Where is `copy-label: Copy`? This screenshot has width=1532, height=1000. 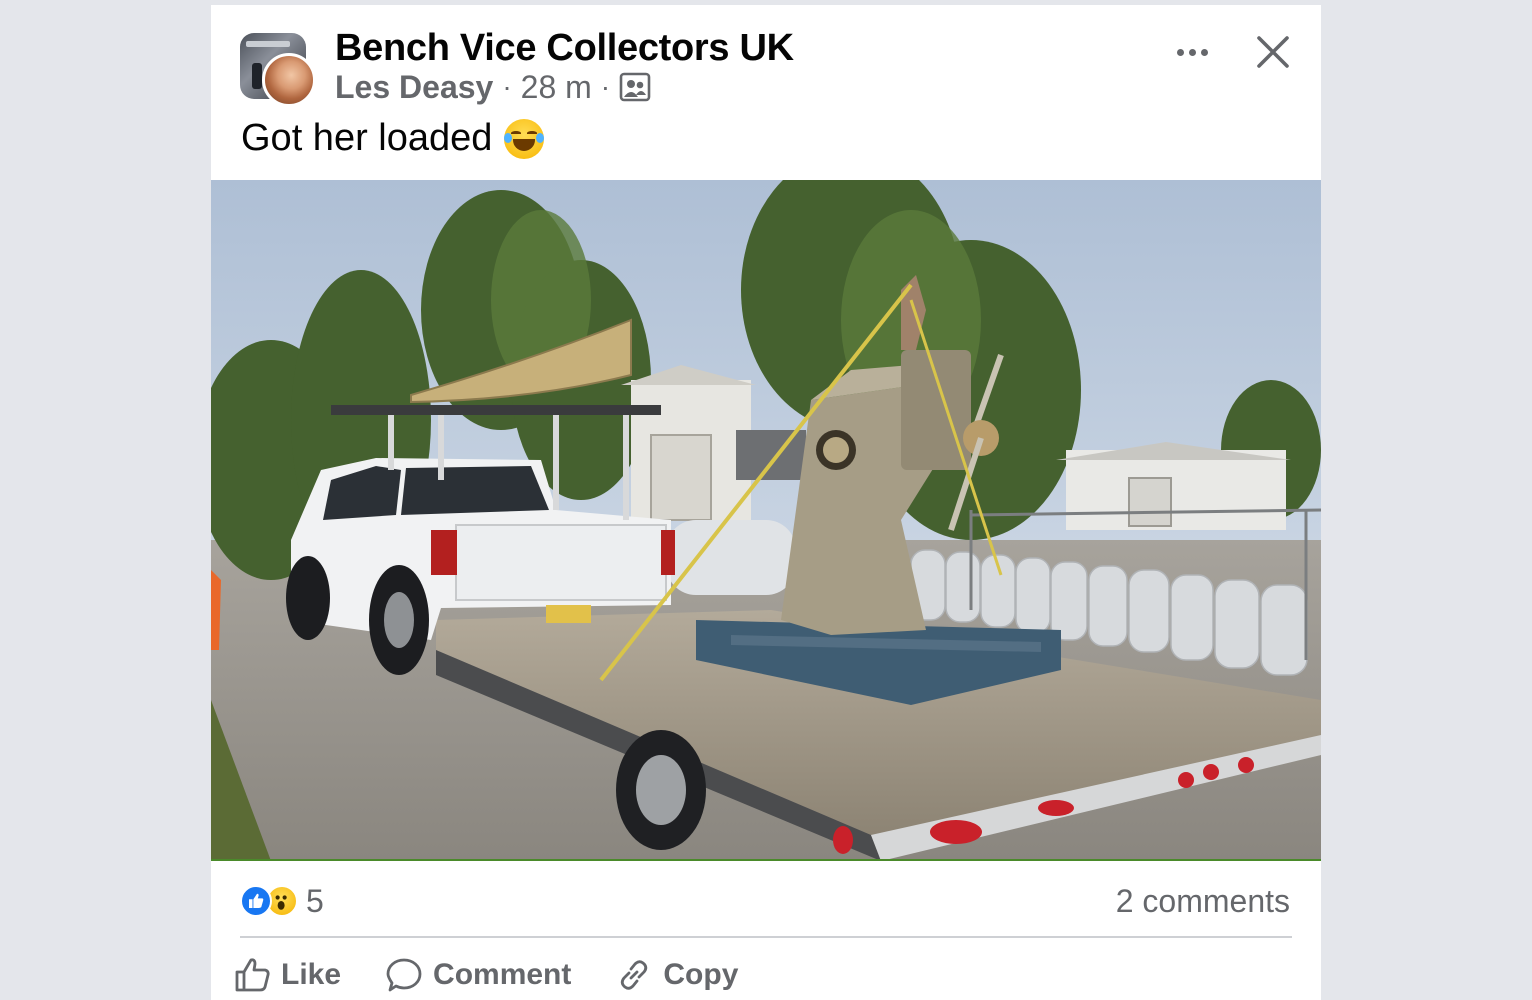 copy-label: Copy is located at coordinates (701, 974).